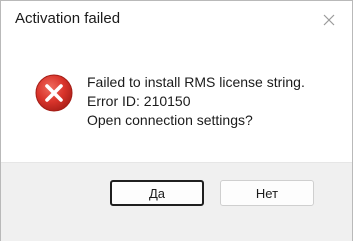 The width and height of the screenshot is (353, 241). What do you see at coordinates (267, 193) in the screenshot?
I see `no-button: Нет` at bounding box center [267, 193].